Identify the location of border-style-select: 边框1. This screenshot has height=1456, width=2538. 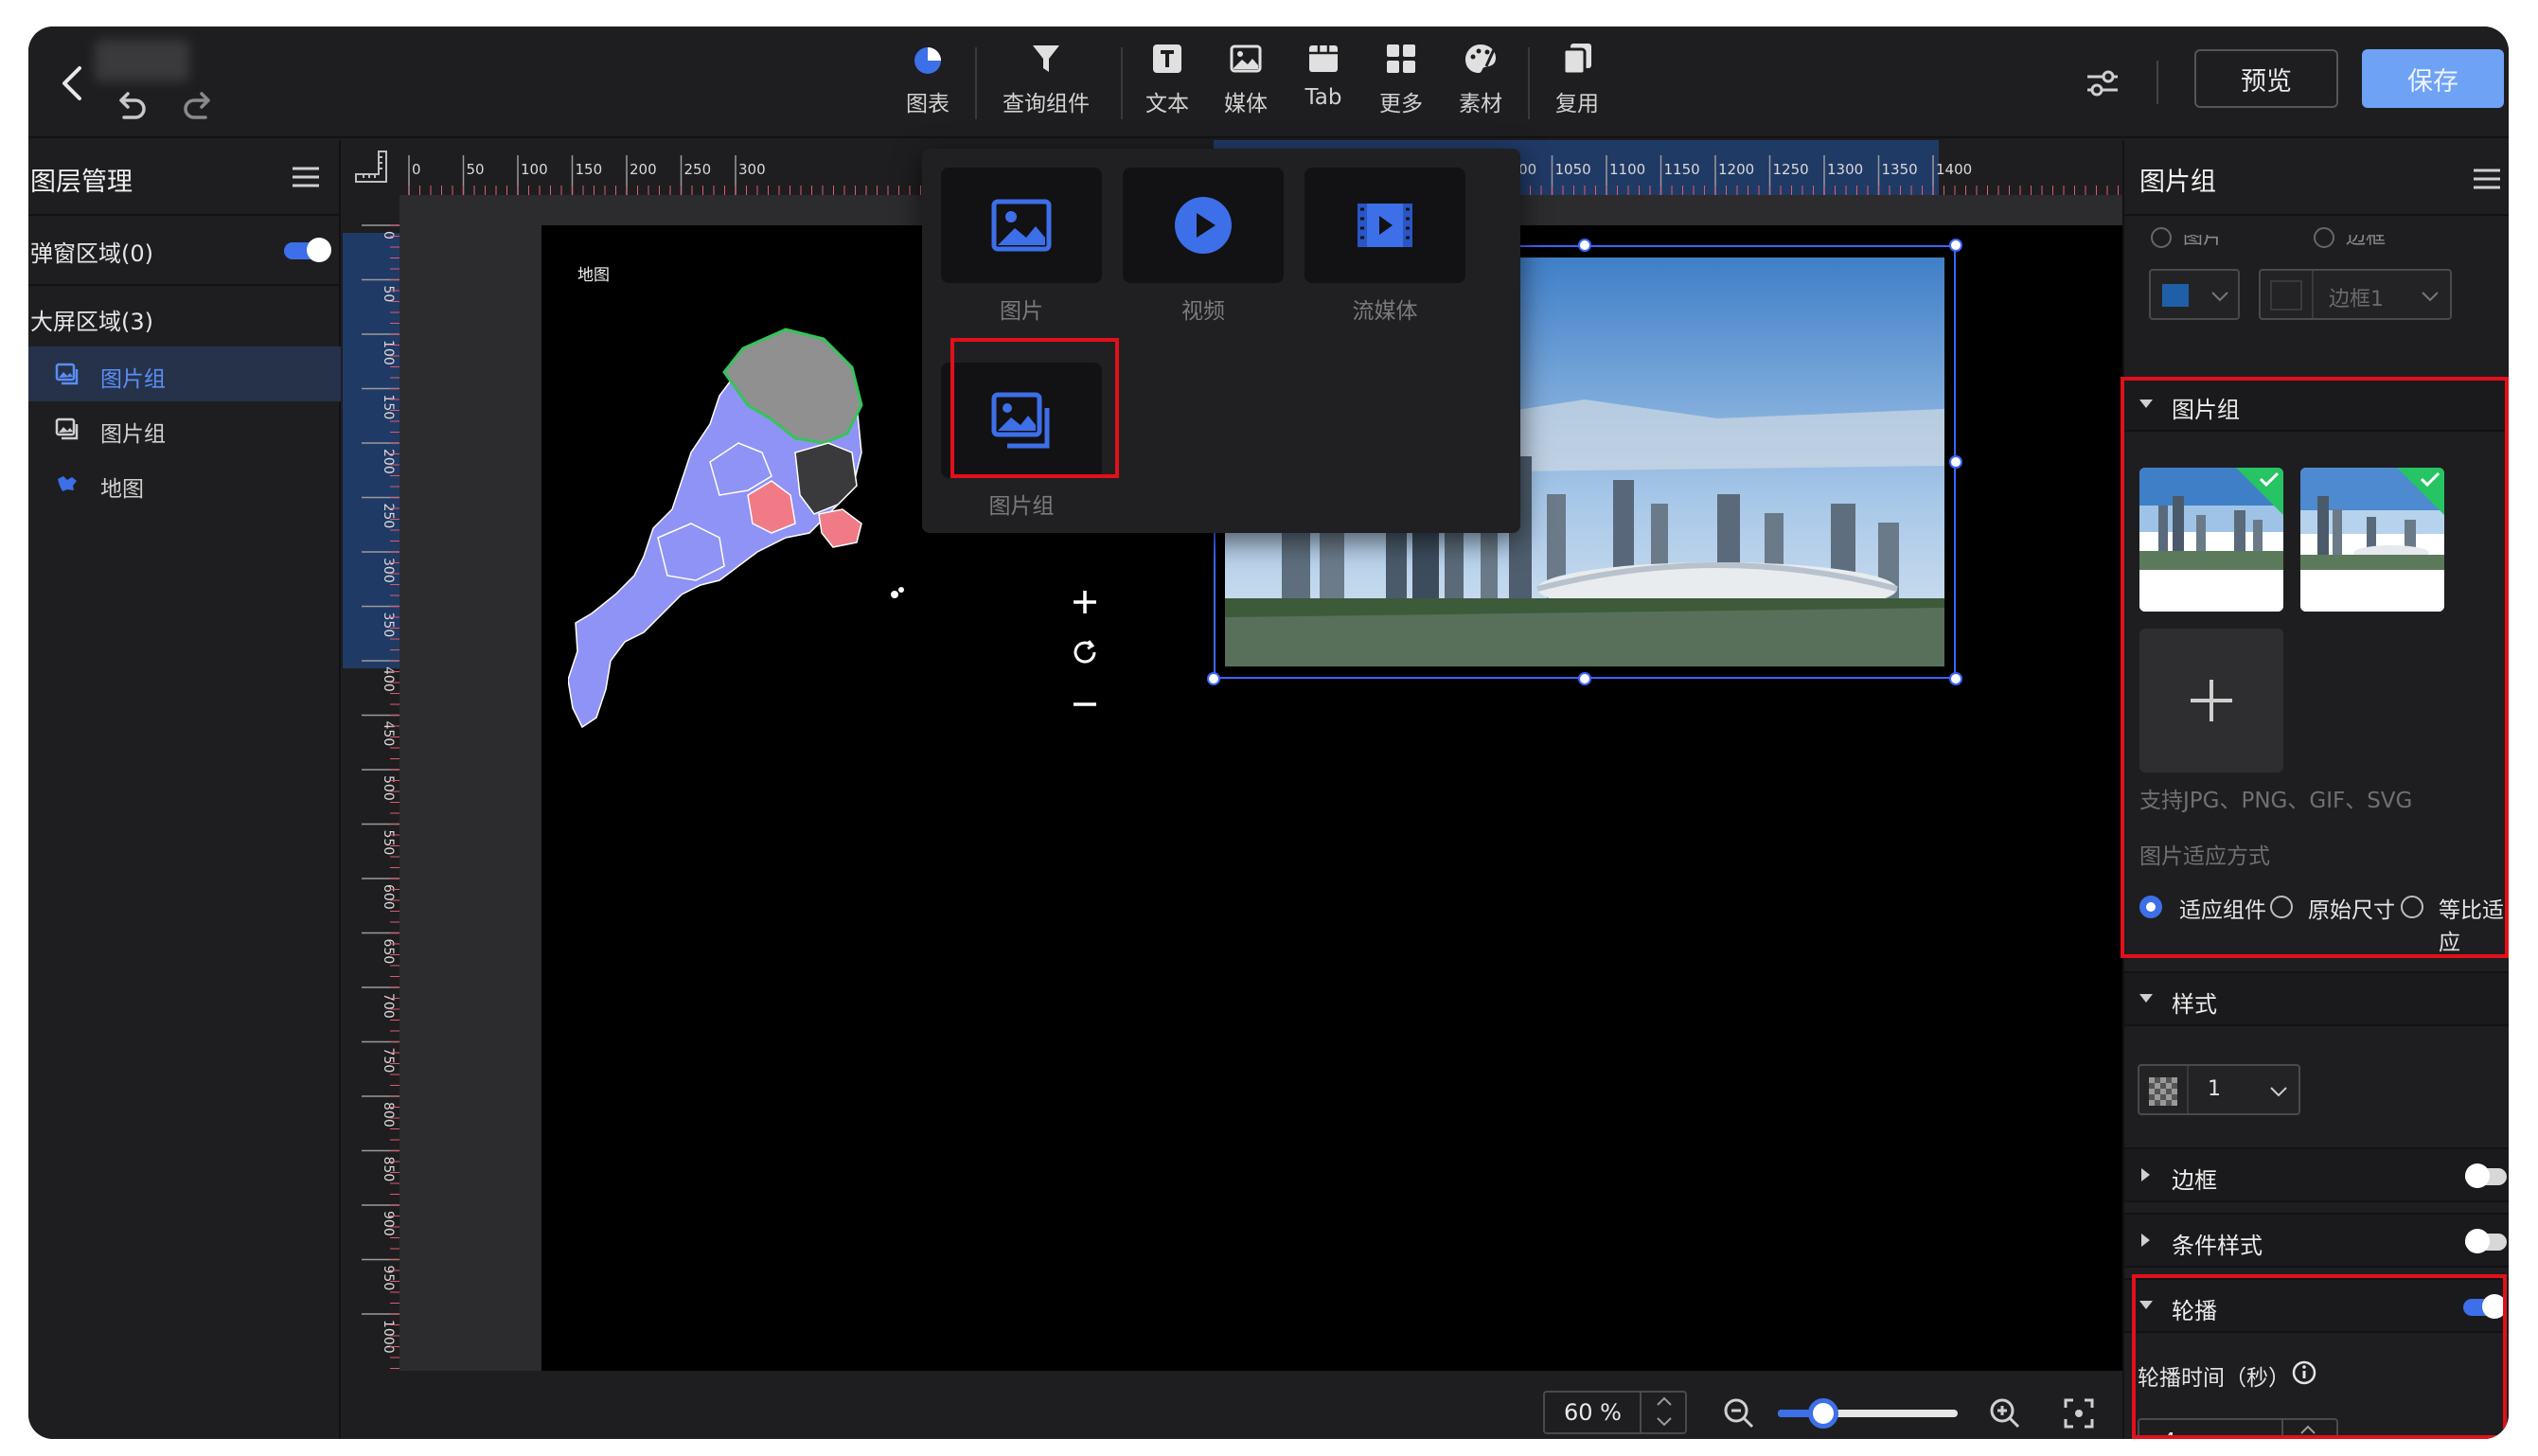
(2355, 294).